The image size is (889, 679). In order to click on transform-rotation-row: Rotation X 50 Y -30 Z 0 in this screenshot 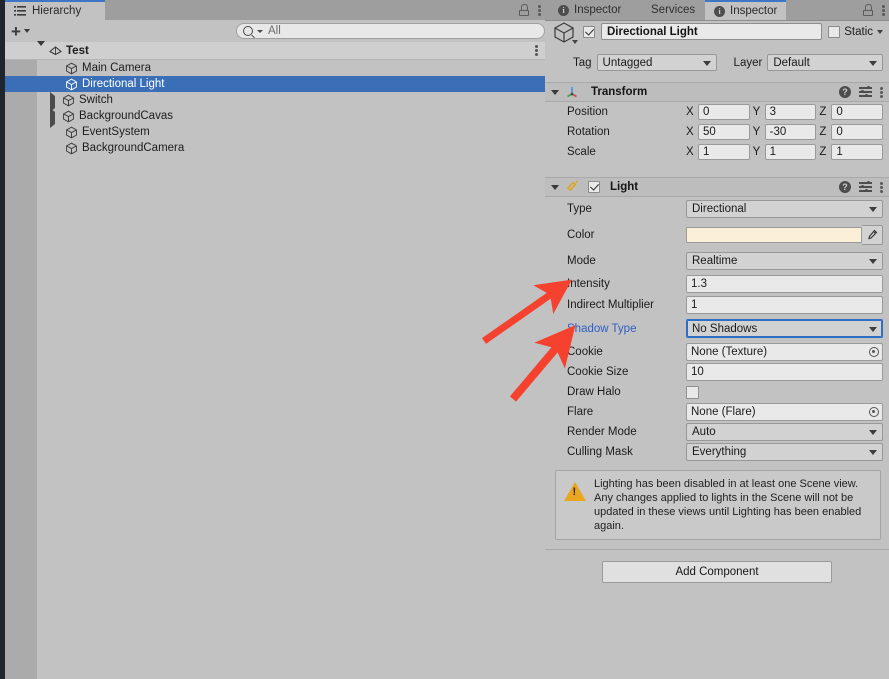, I will do `click(717, 132)`.